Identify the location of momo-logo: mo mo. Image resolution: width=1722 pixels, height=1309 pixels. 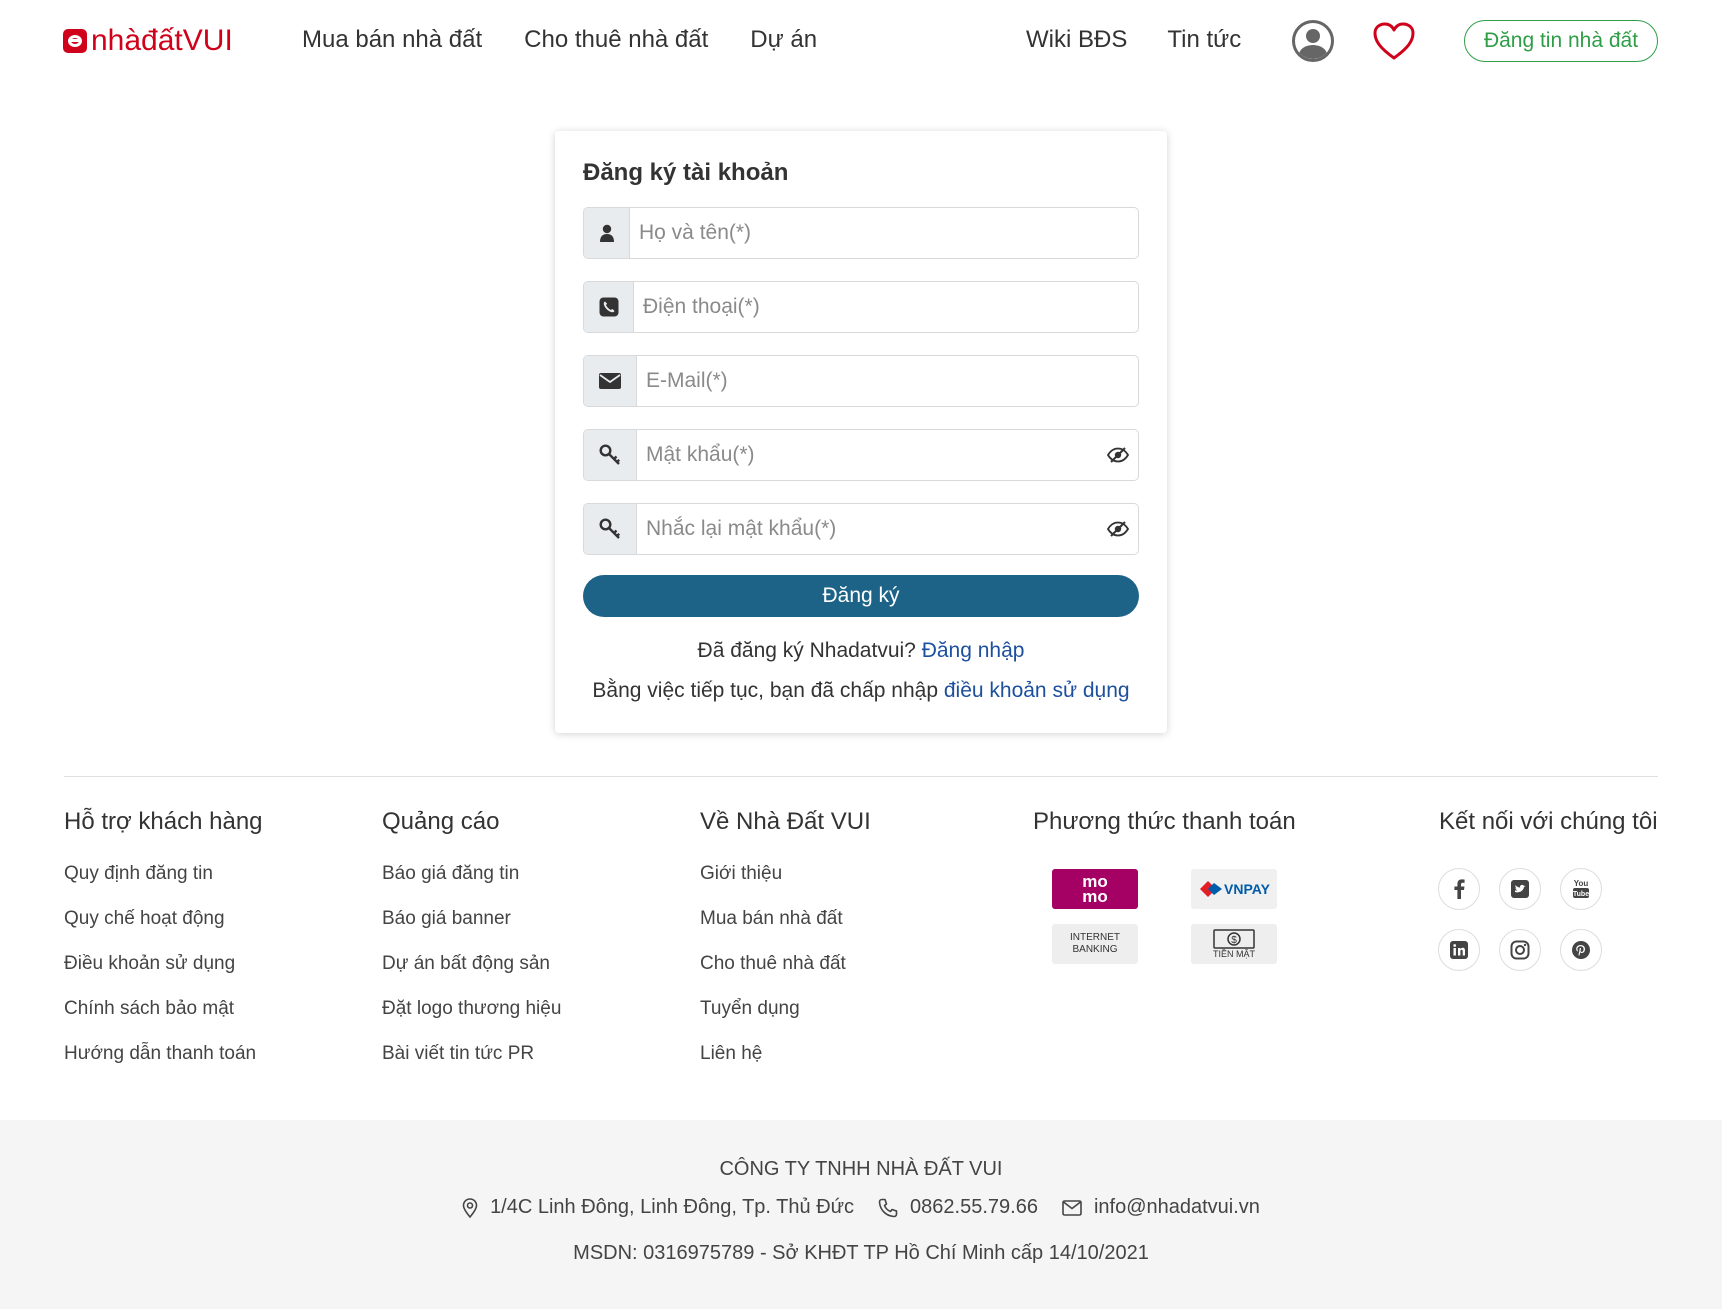
(1095, 889).